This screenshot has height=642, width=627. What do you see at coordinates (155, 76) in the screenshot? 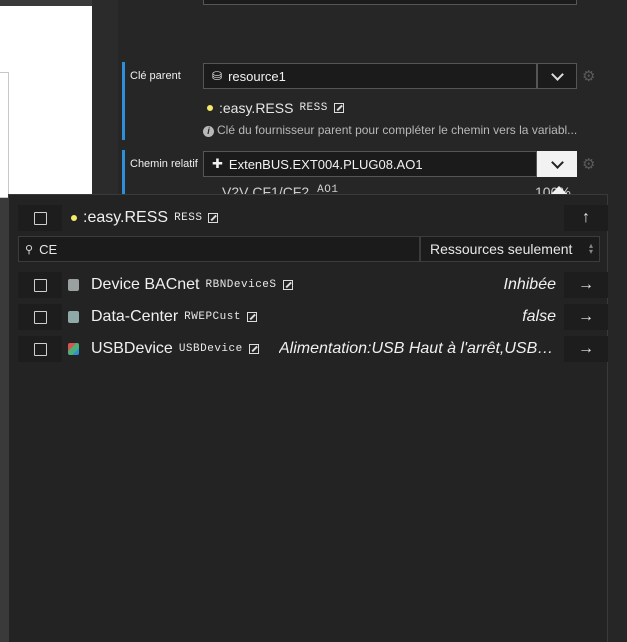
I see `parent-key-label: Clé parent` at bounding box center [155, 76].